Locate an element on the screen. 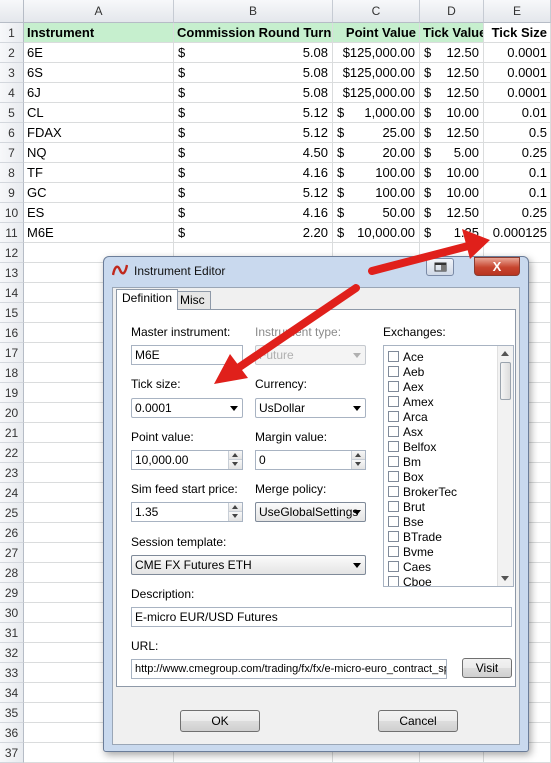  table-cell: $4.16 is located at coordinates (253, 213).